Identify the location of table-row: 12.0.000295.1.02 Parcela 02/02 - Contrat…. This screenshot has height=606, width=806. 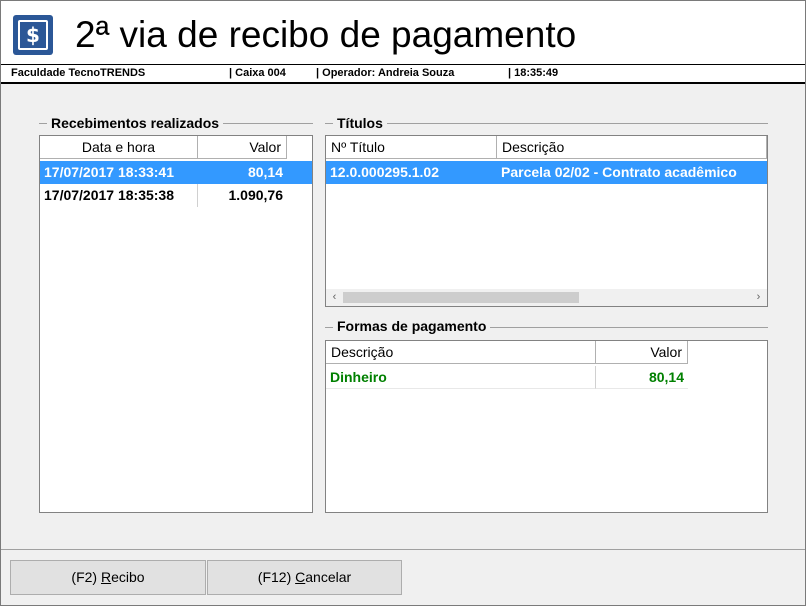
(546, 172).